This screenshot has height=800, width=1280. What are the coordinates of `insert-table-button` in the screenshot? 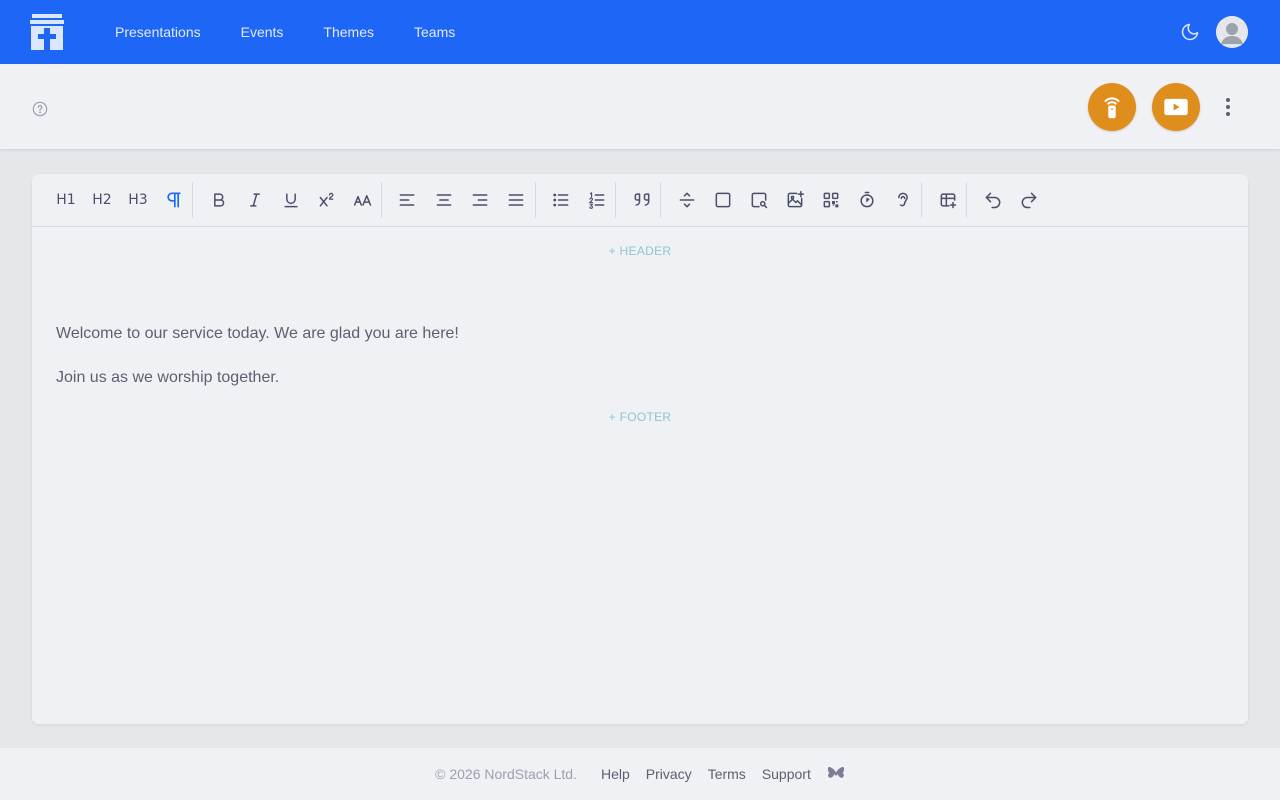 It's located at (948, 200).